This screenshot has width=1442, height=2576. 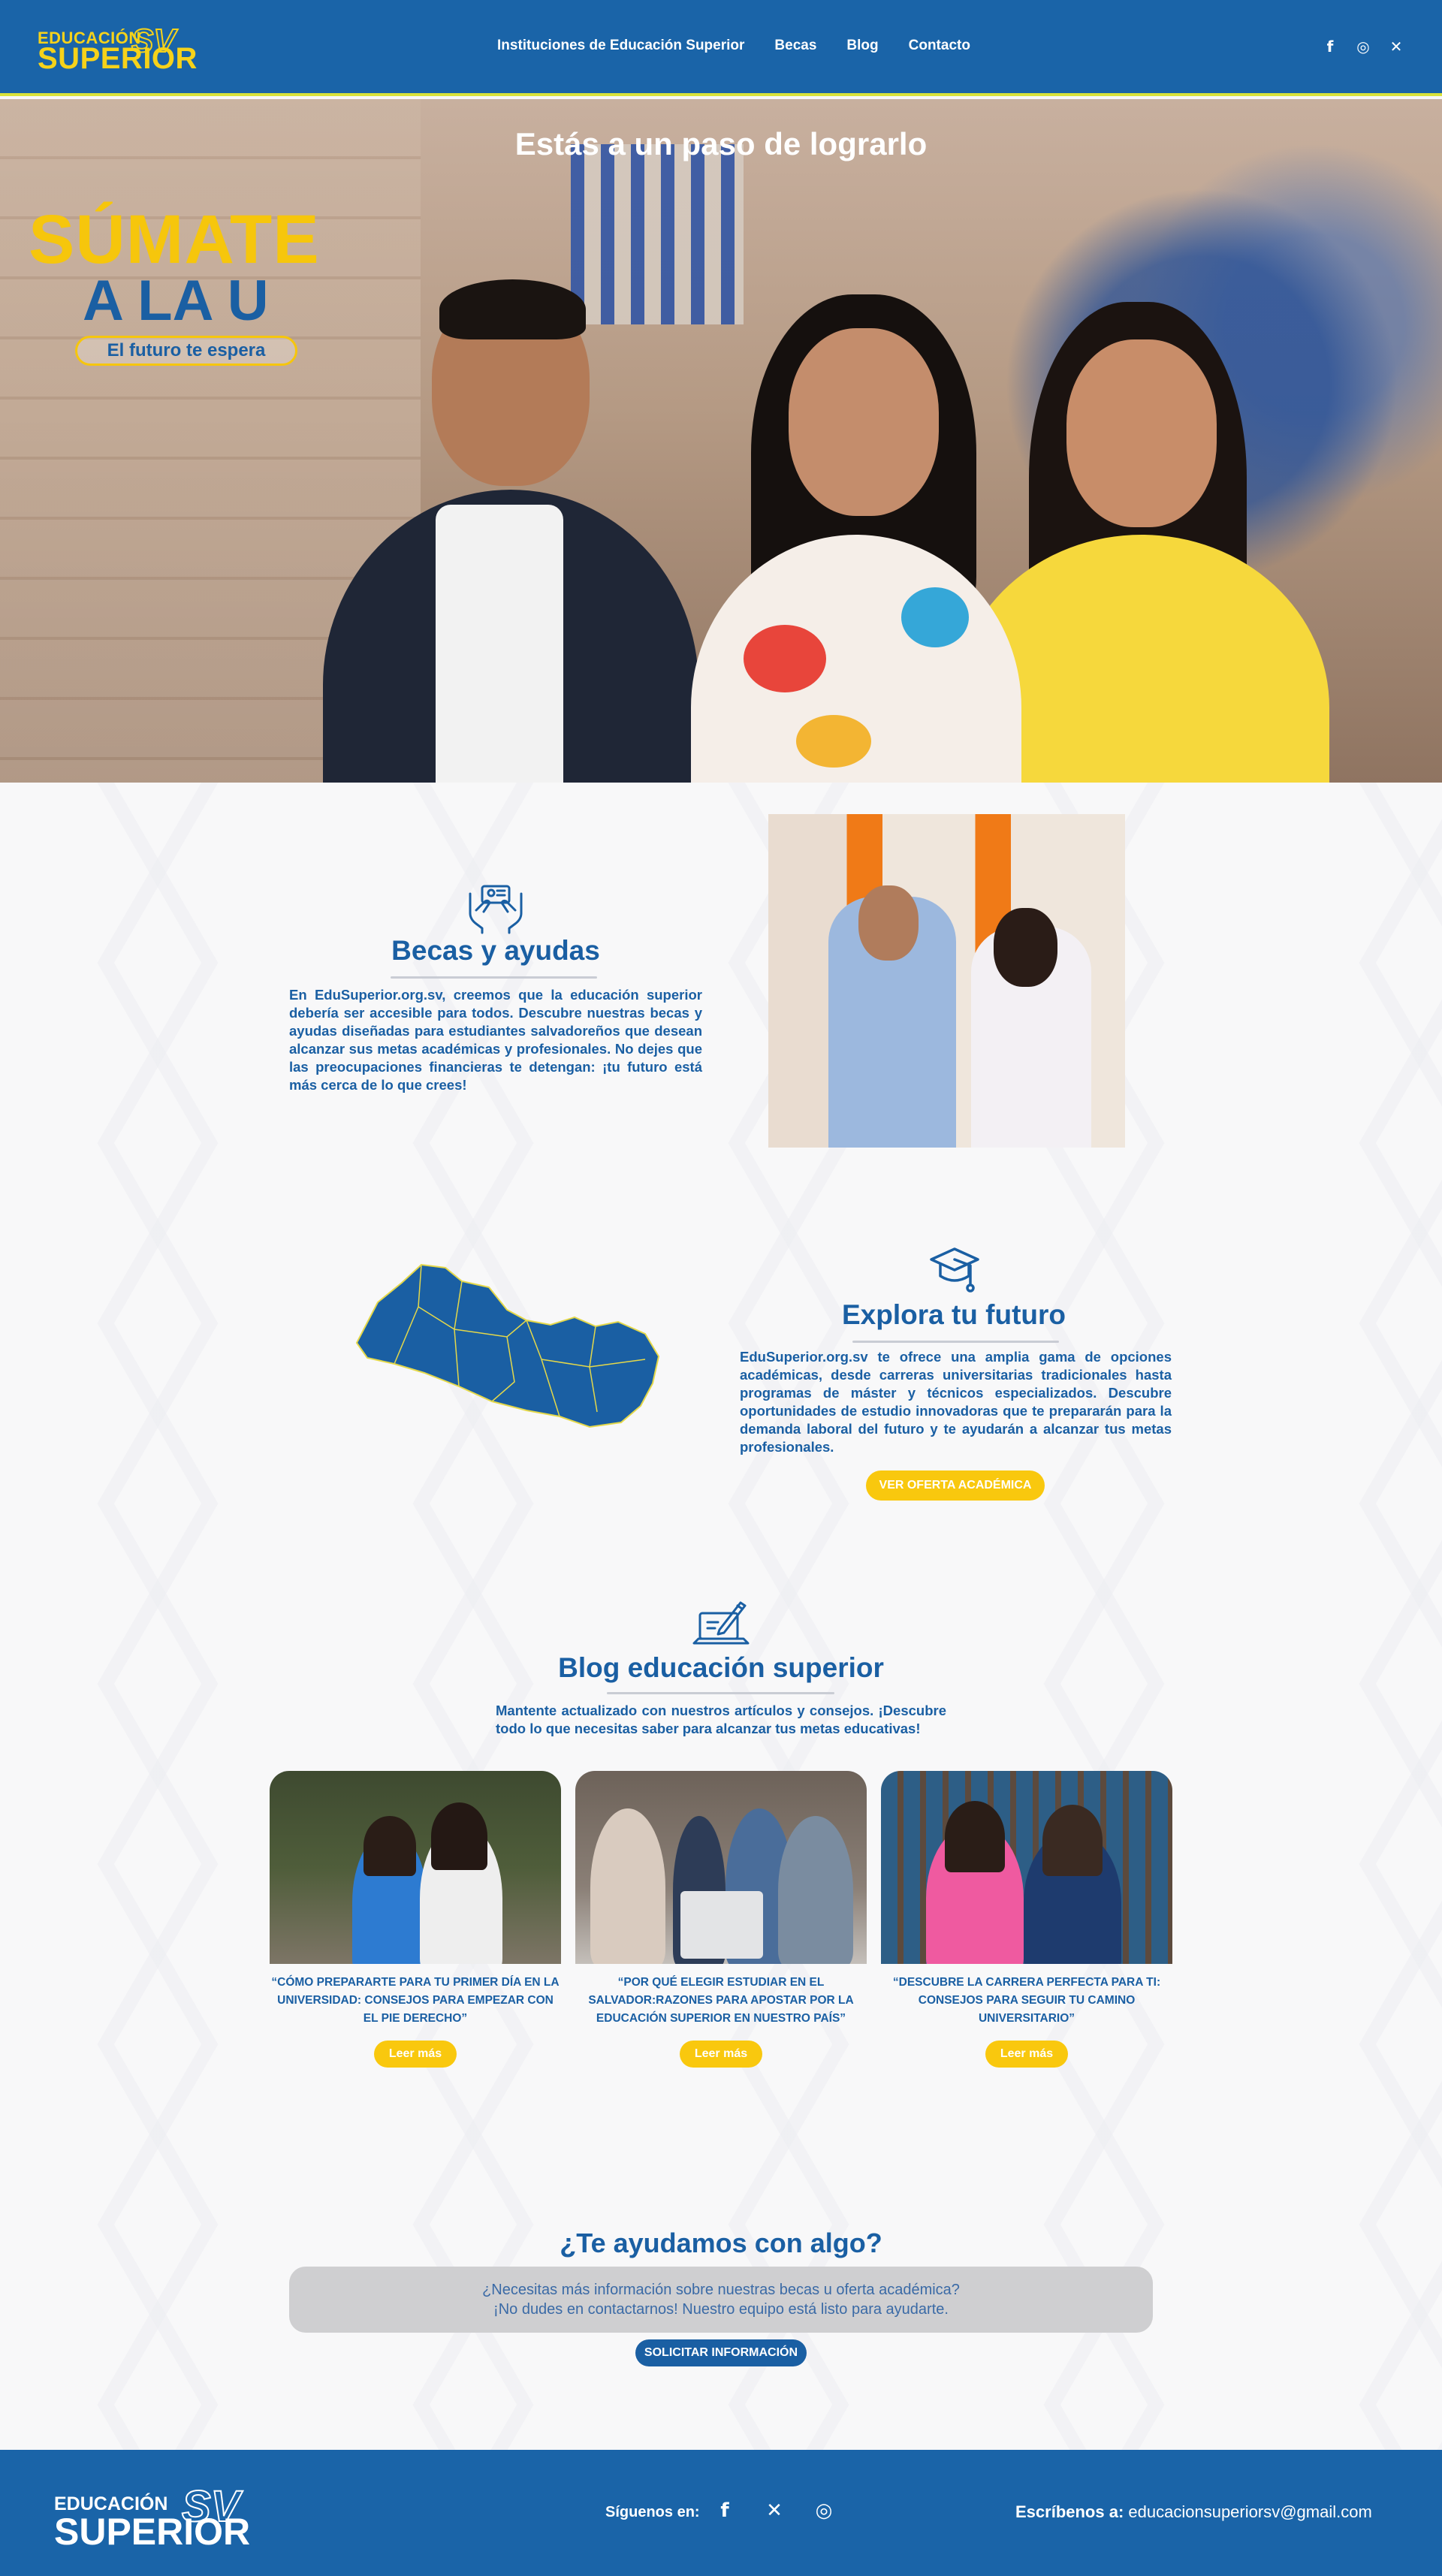 I want to click on hands-scholarship-icon, so click(x=496, y=910).